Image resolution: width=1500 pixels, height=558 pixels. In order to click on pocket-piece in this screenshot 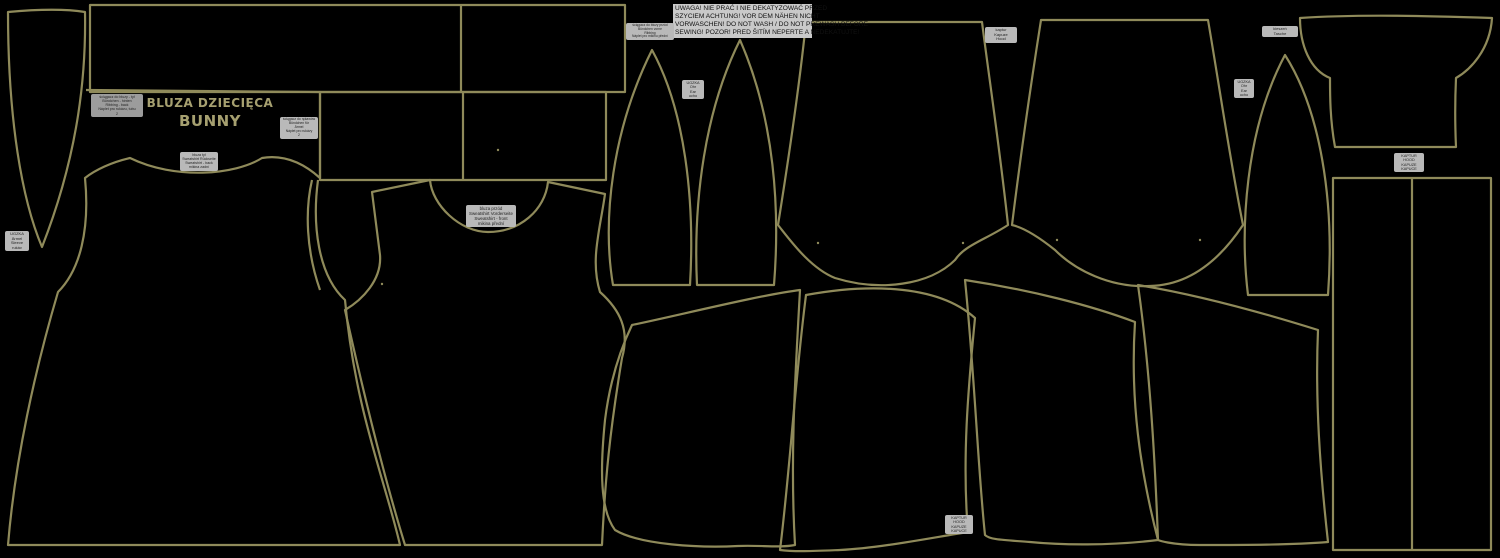, I will do `click(1396, 81)`.